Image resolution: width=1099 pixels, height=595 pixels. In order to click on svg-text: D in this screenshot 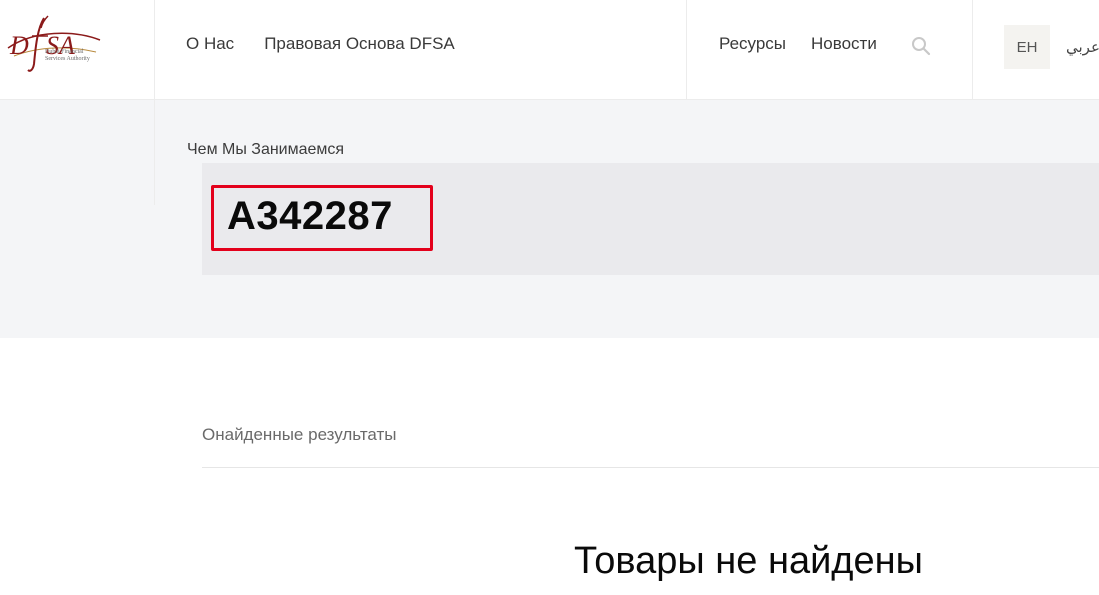, I will do `click(19, 45)`.